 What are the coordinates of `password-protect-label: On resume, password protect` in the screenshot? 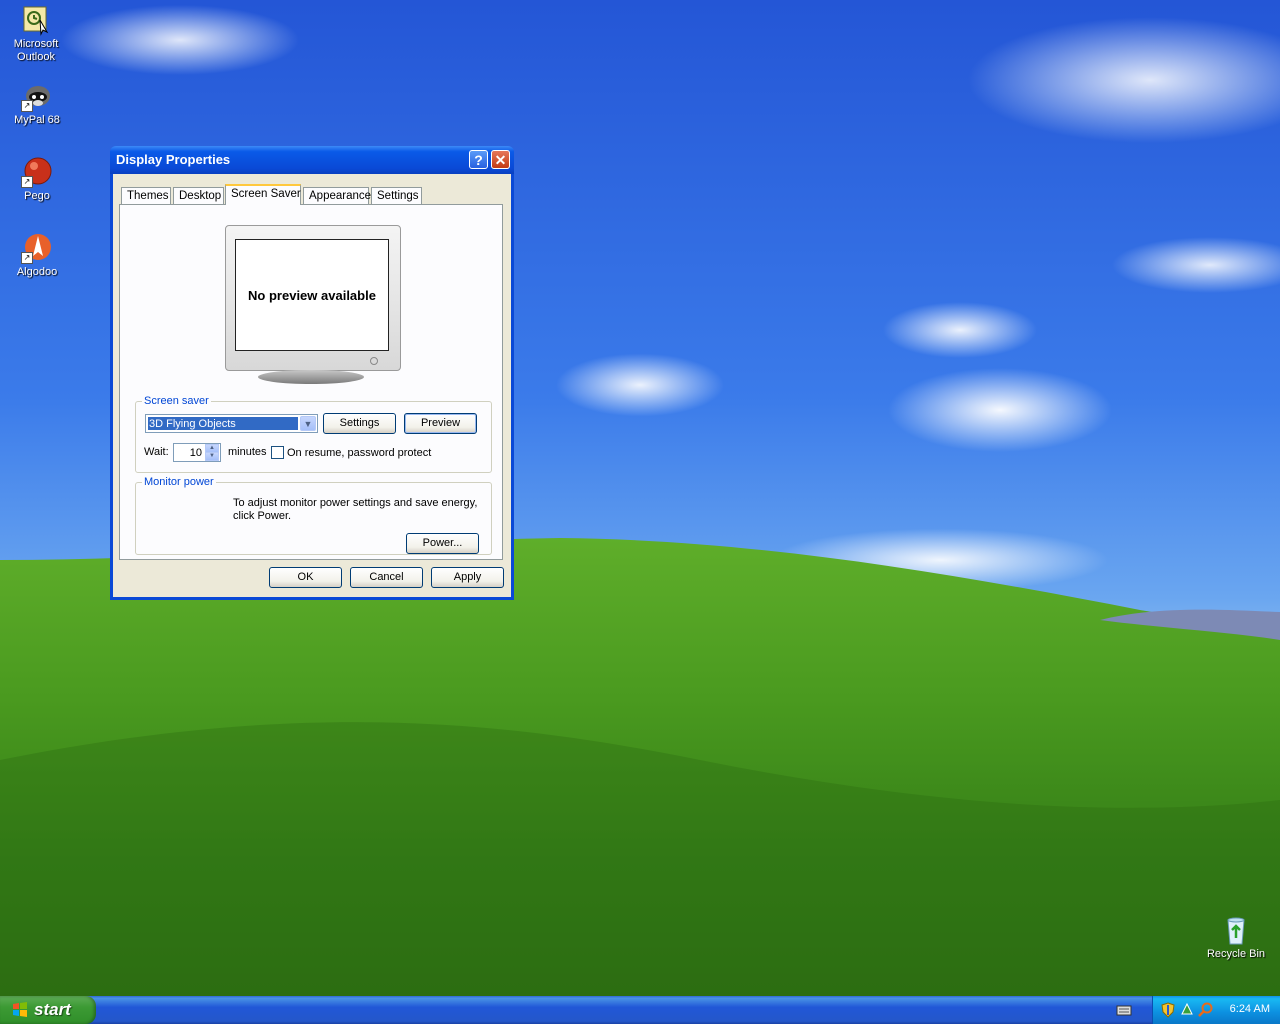 It's located at (359, 453).